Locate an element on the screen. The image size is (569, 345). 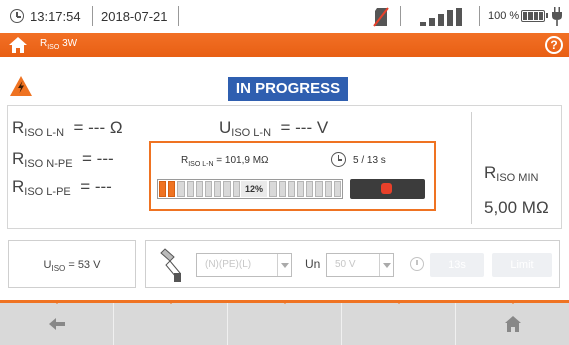
panel-divider is located at coordinates (471, 168).